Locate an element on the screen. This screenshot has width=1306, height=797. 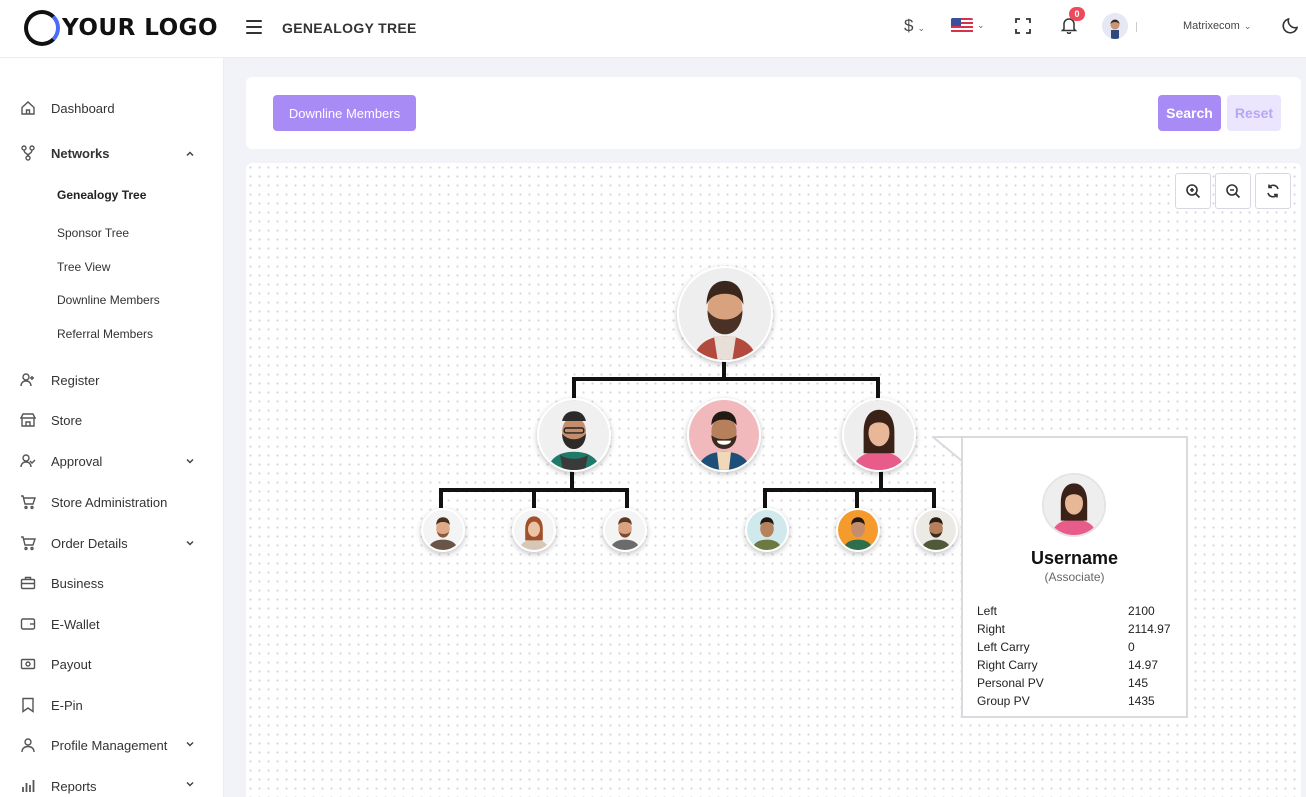
search-button: Search is located at coordinates (1189, 113).